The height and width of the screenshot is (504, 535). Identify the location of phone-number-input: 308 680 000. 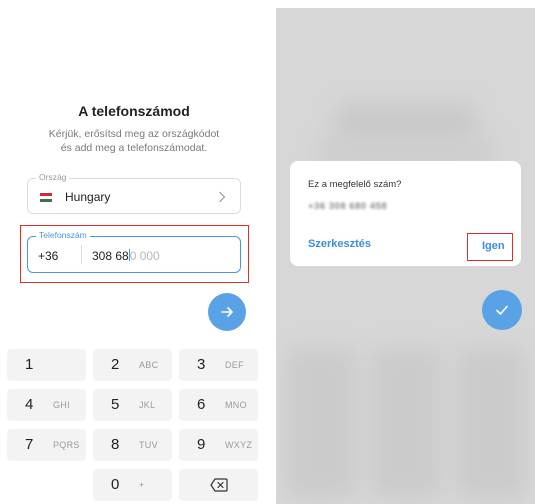
(126, 256).